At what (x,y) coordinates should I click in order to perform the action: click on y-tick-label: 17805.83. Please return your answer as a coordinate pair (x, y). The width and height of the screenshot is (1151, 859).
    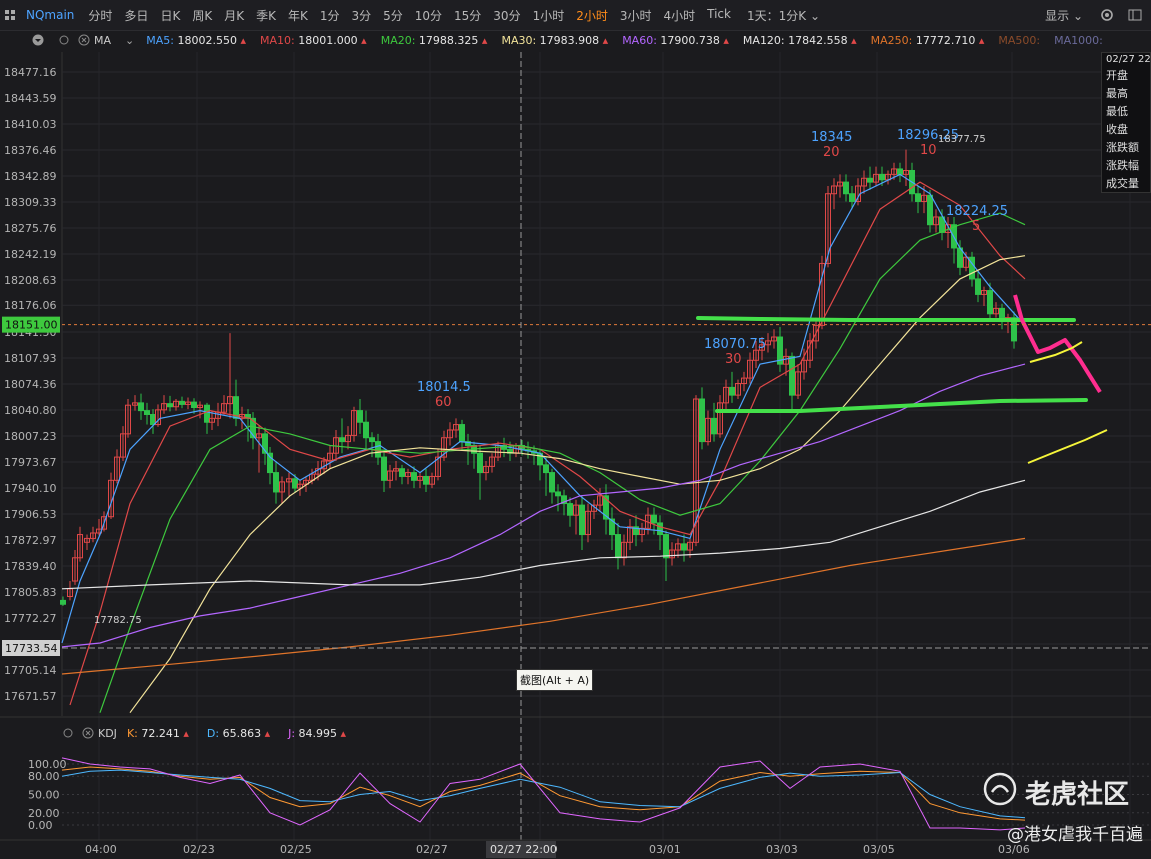
    Looking at the image, I should click on (30, 592).